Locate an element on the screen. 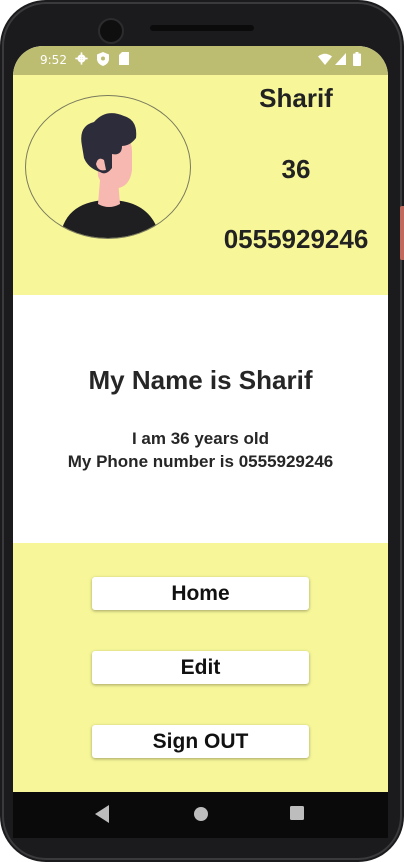 This screenshot has width=404, height=862. sign-out-button: Sign OUT is located at coordinates (200, 741).